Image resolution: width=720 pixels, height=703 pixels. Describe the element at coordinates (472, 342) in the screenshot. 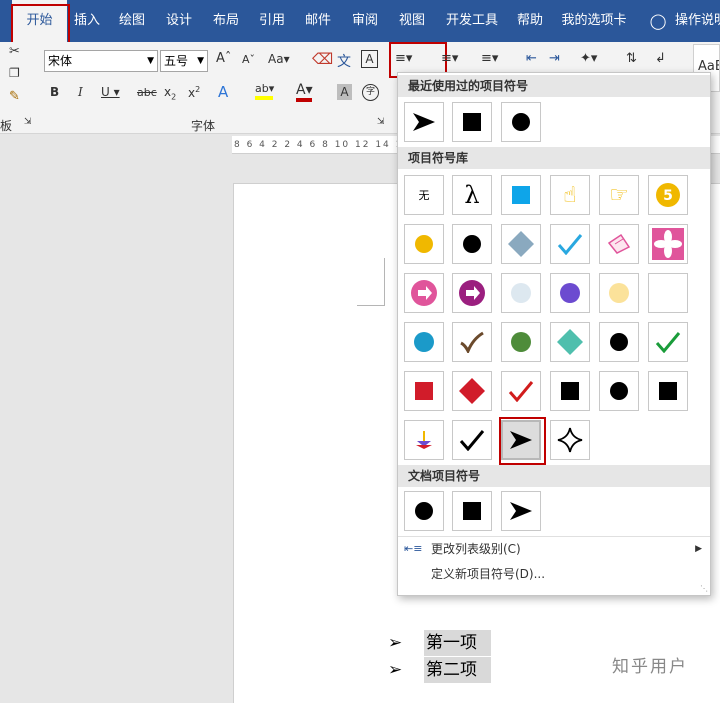

I see `brown-check-bullet` at that location.